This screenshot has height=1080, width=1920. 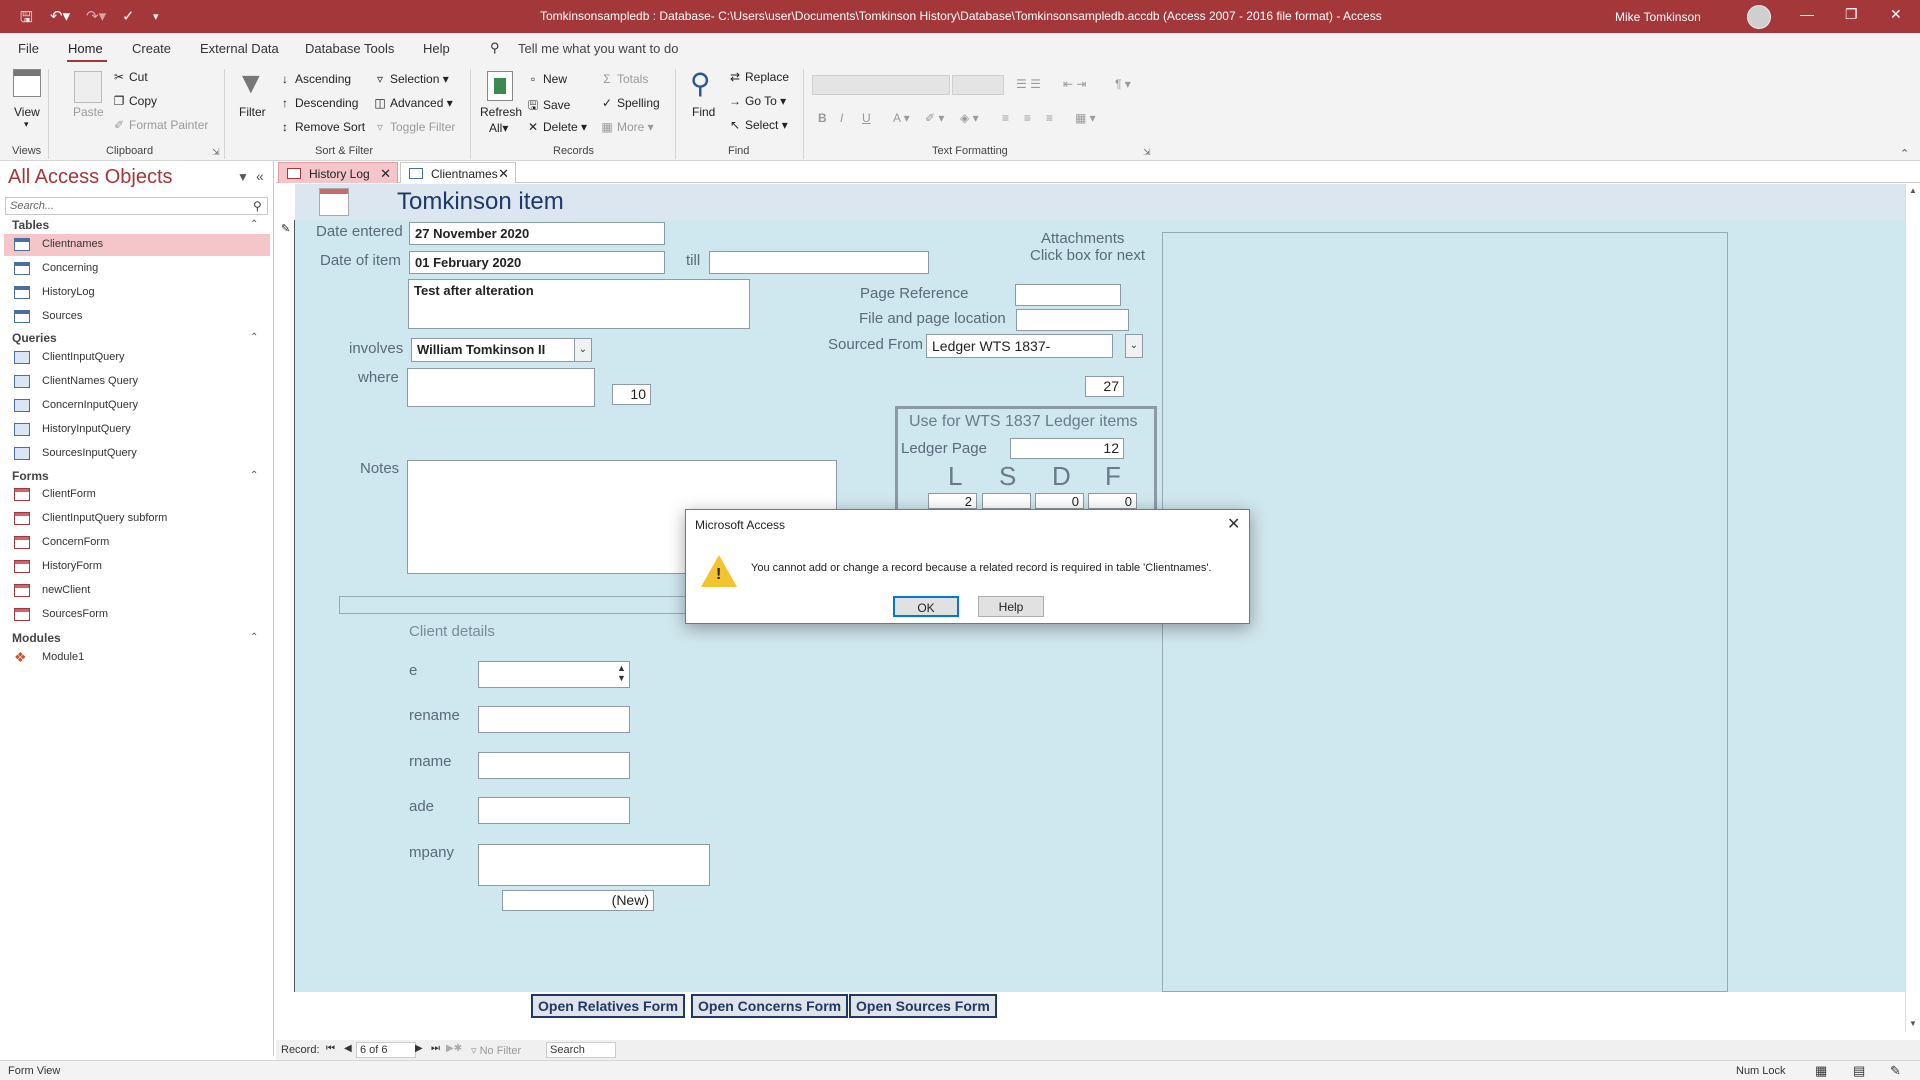 What do you see at coordinates (934, 118) in the screenshot?
I see `highlight-icon: ✐ ▾` at bounding box center [934, 118].